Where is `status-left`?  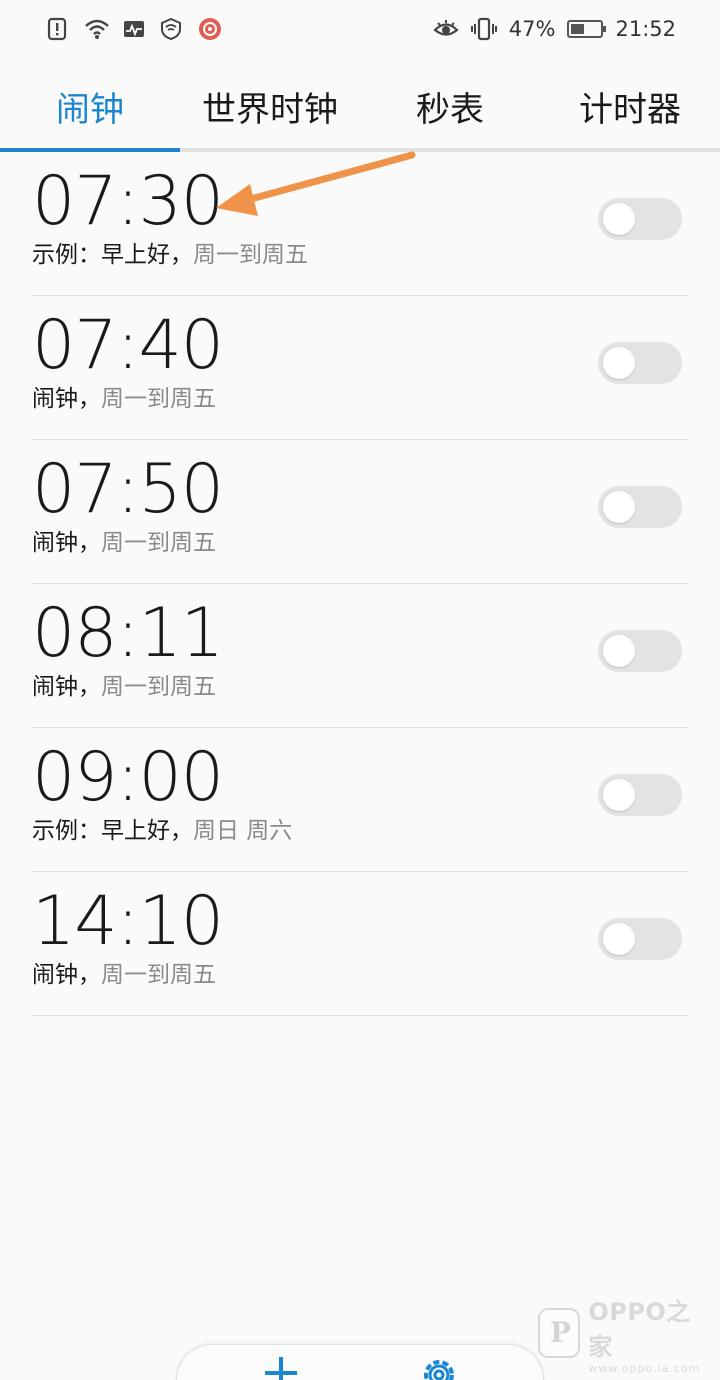
status-left is located at coordinates (135, 29).